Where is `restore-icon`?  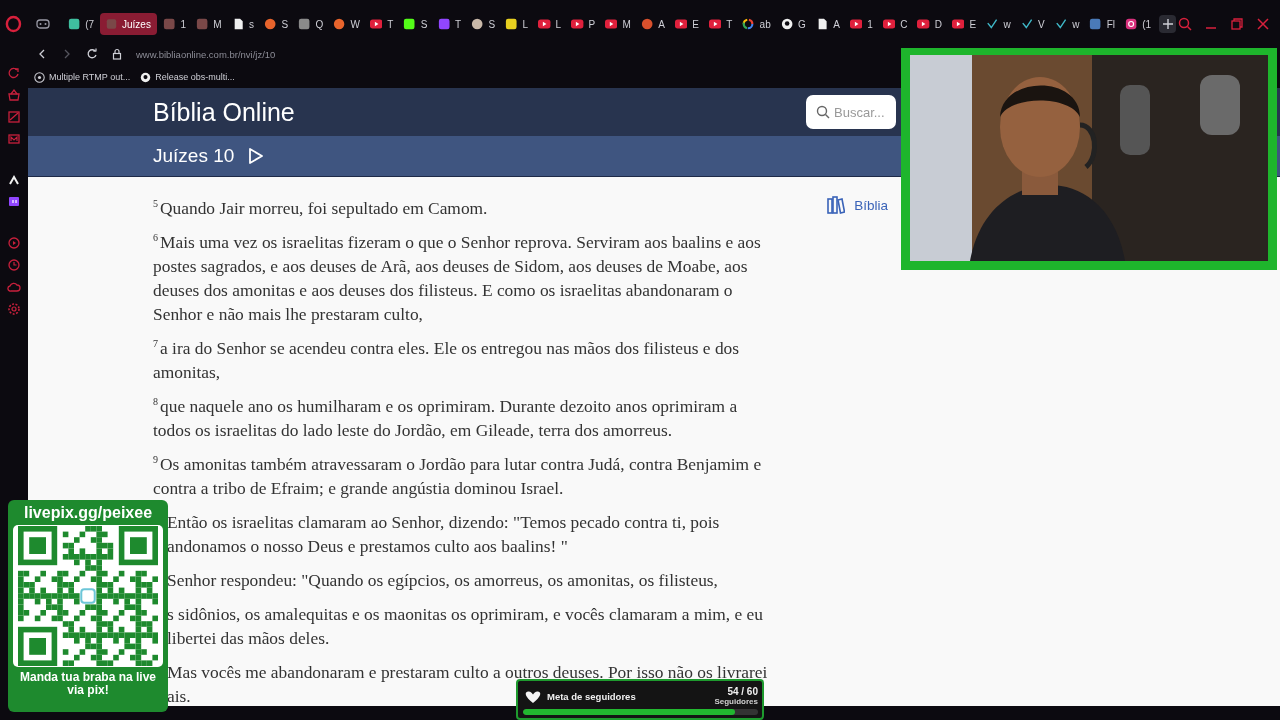
restore-icon is located at coordinates (1237, 24).